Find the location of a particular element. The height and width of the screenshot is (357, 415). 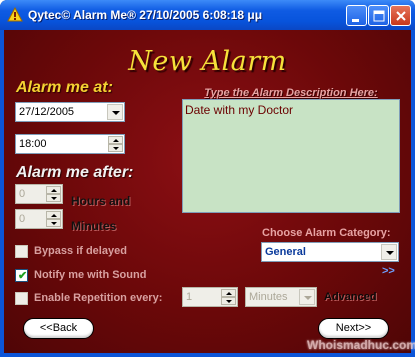

page-title: New Alarm is located at coordinates (207, 61).